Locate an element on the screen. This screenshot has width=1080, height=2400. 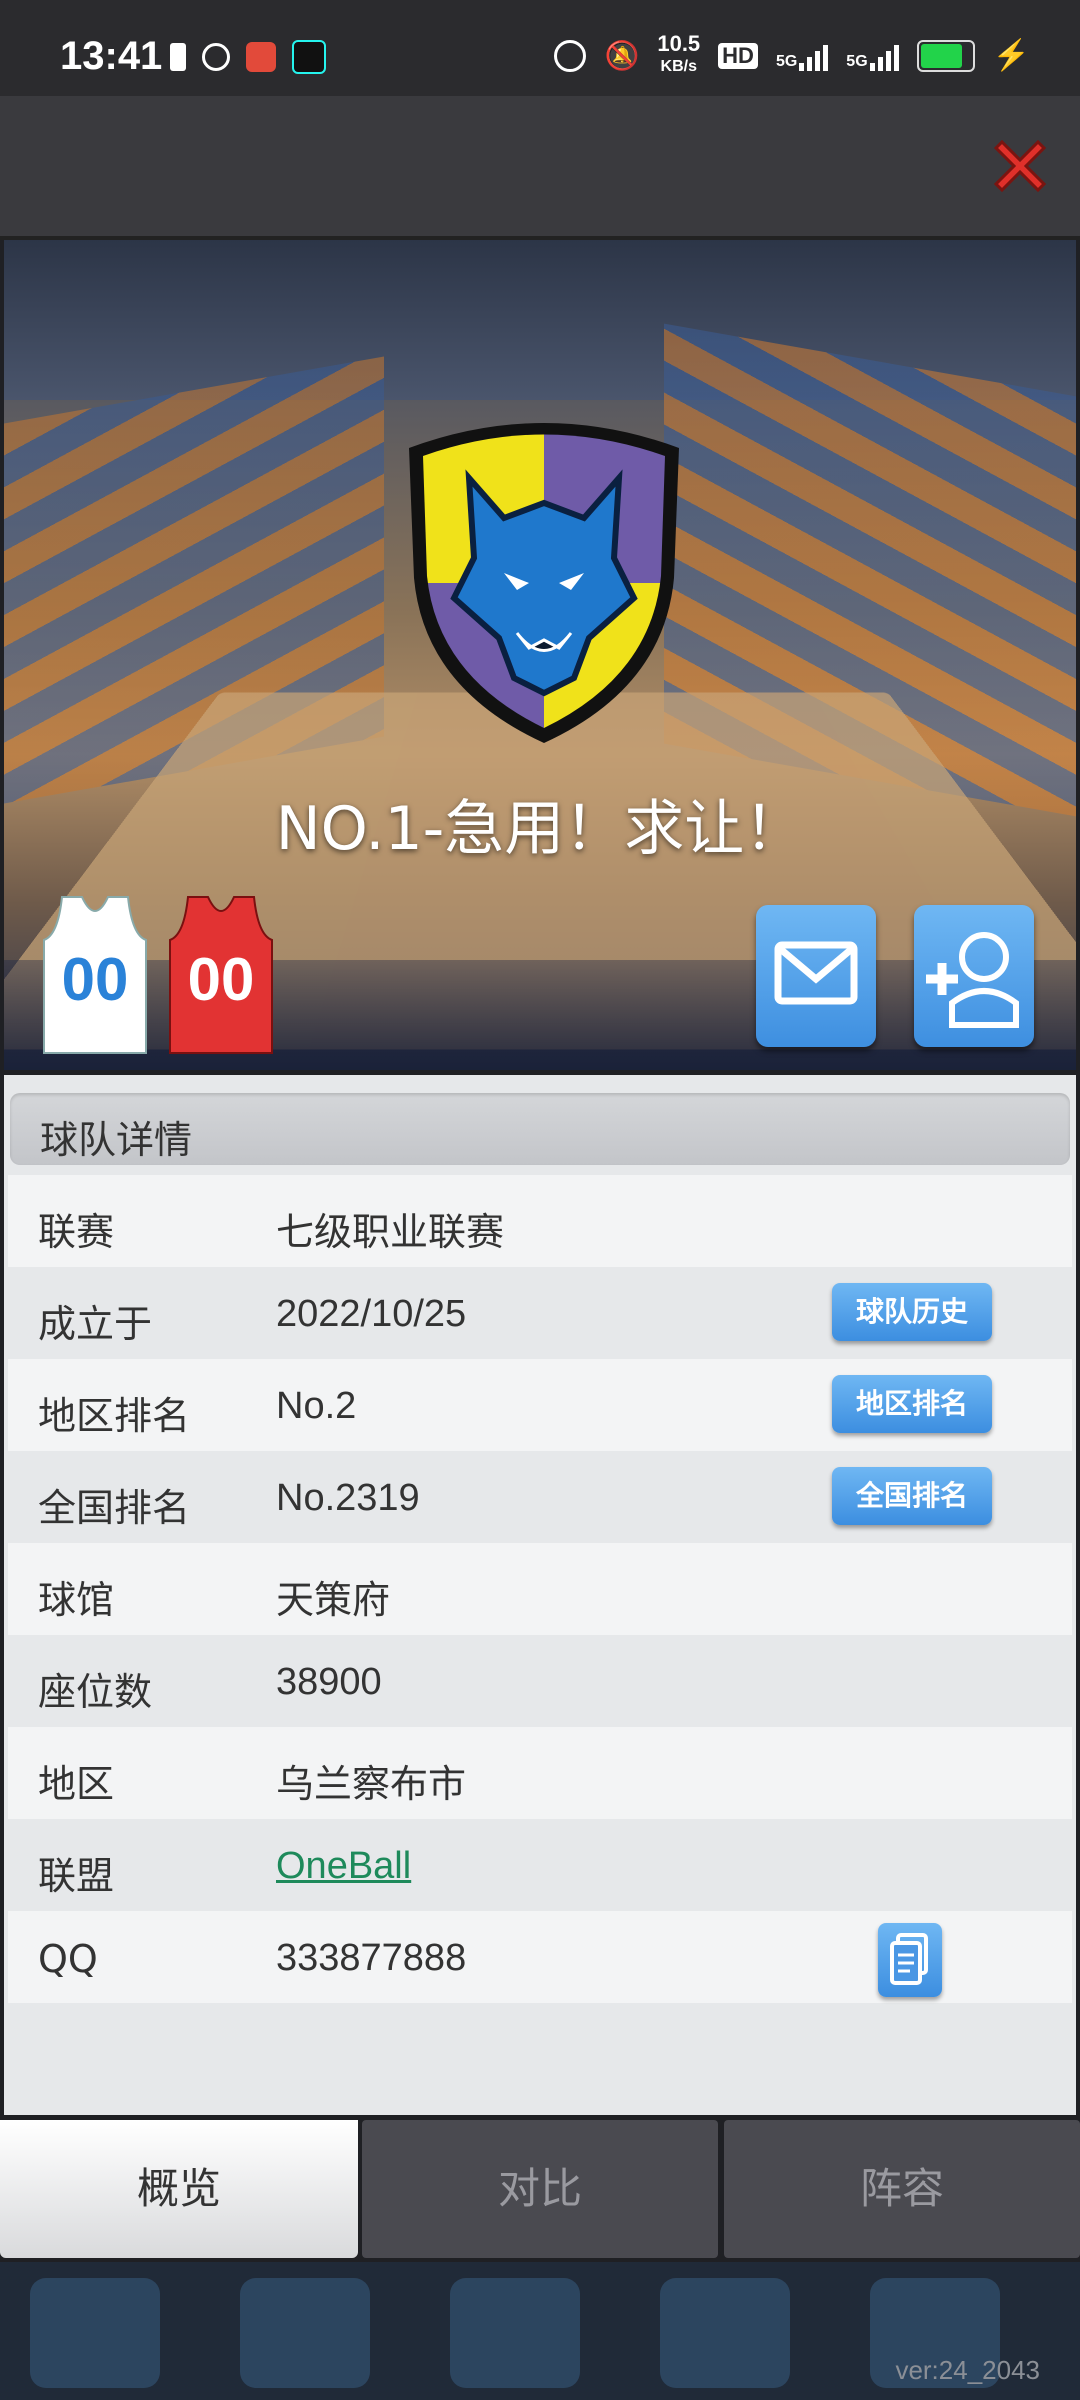
detail-row-region: 地区 乌兰察布市 is located at coordinates (540, 1773).